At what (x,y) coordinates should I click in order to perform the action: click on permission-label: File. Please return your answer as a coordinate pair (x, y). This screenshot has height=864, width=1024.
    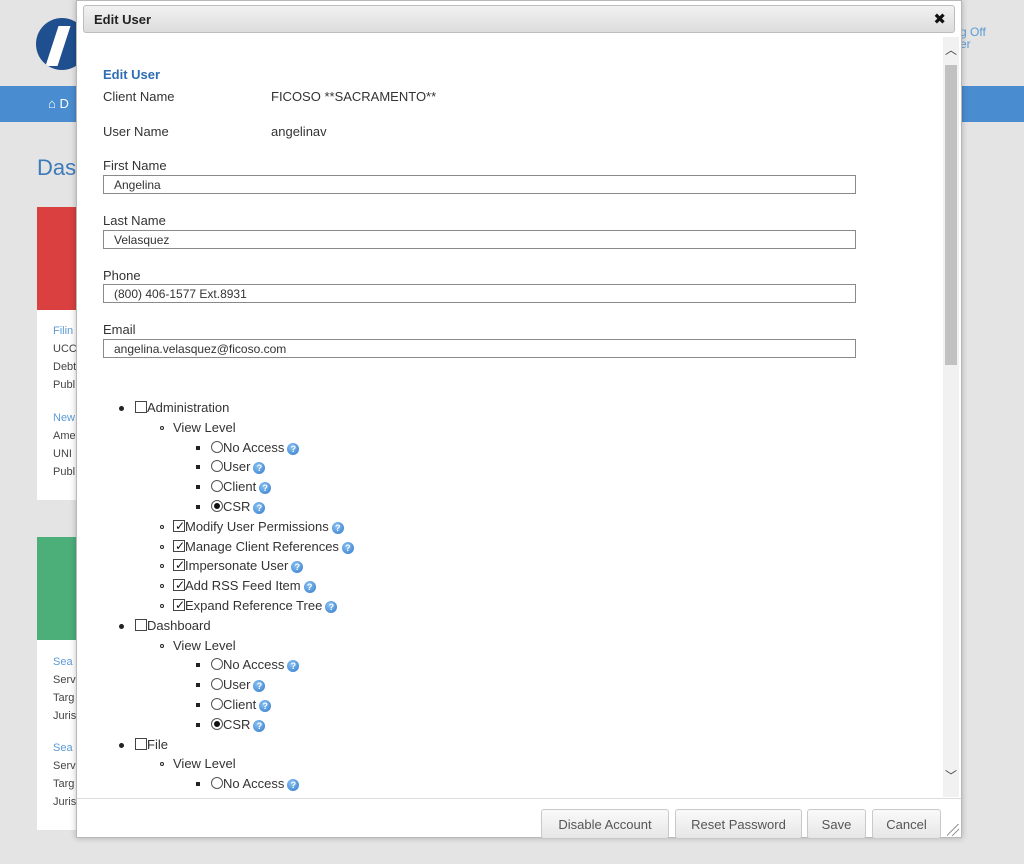
    Looking at the image, I should click on (157, 744).